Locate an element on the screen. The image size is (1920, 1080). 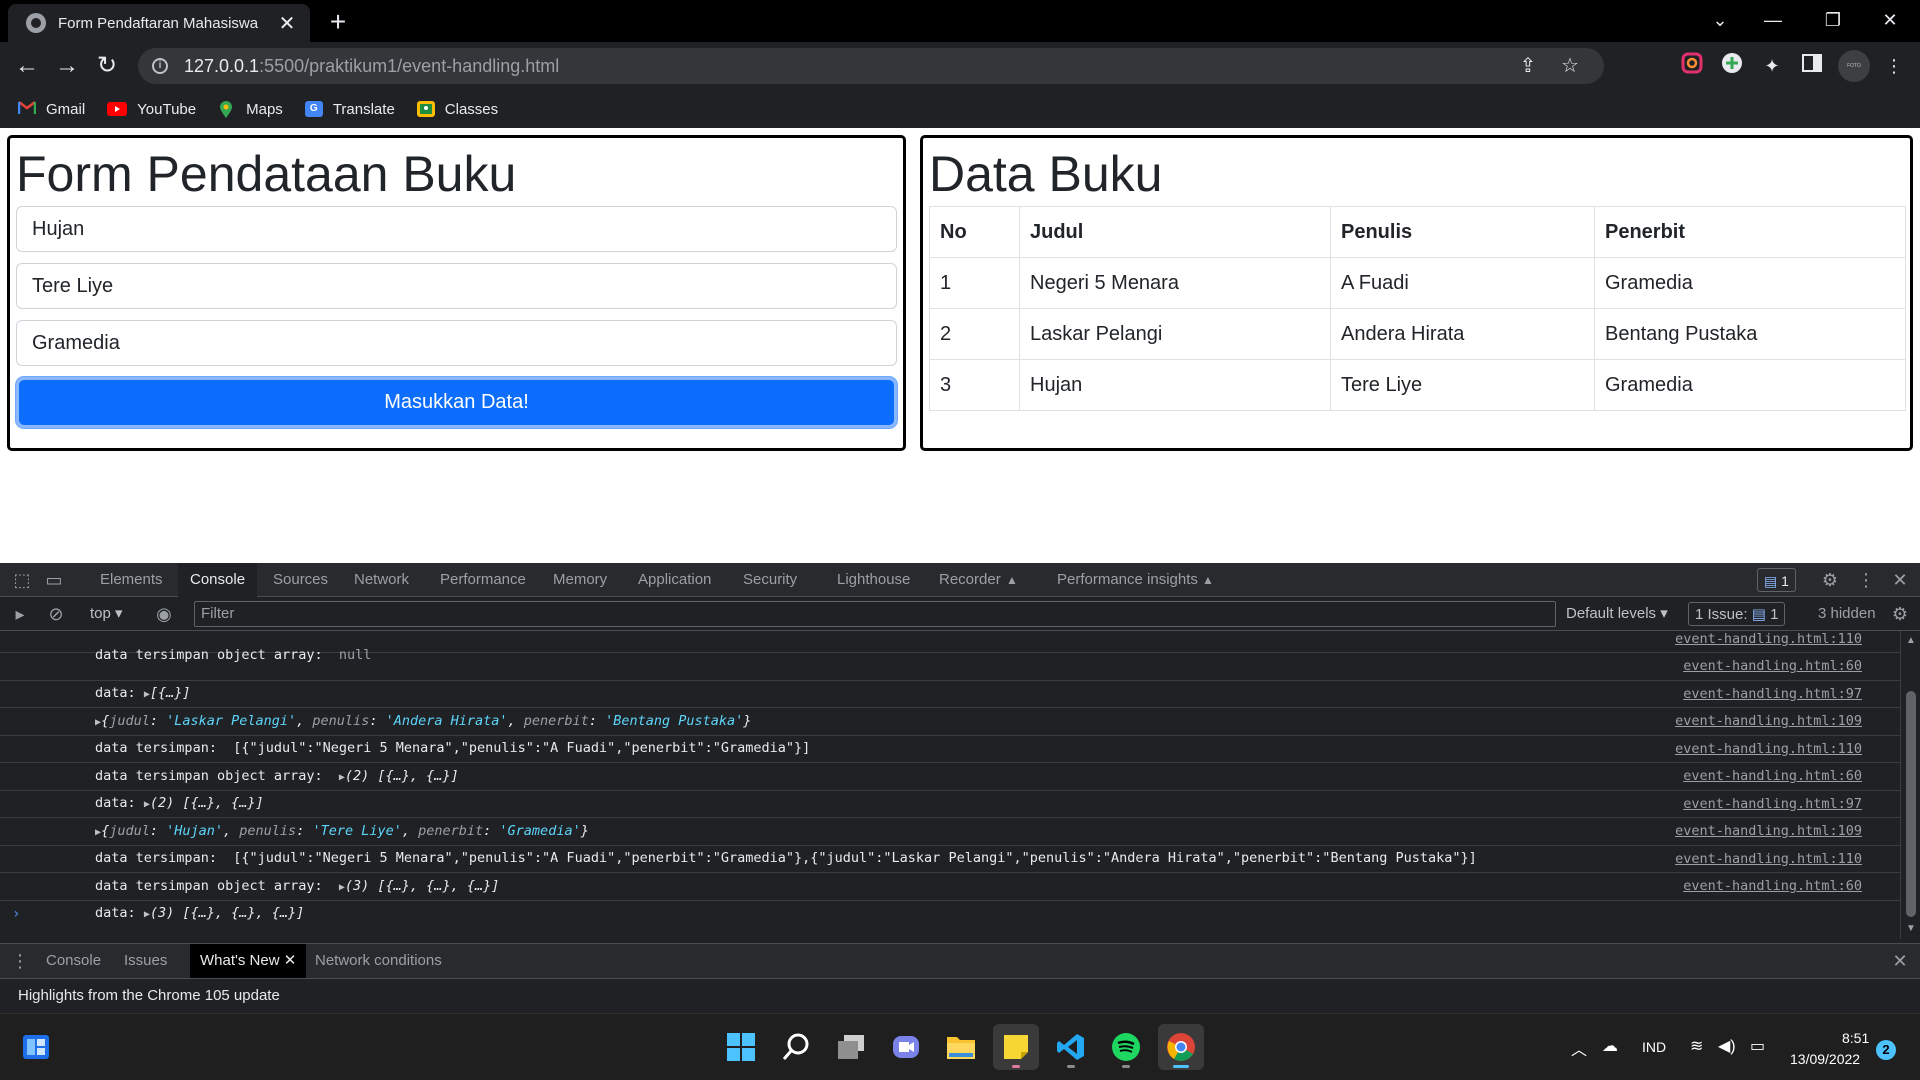
tab-performance: Performance is located at coordinates (483, 580).